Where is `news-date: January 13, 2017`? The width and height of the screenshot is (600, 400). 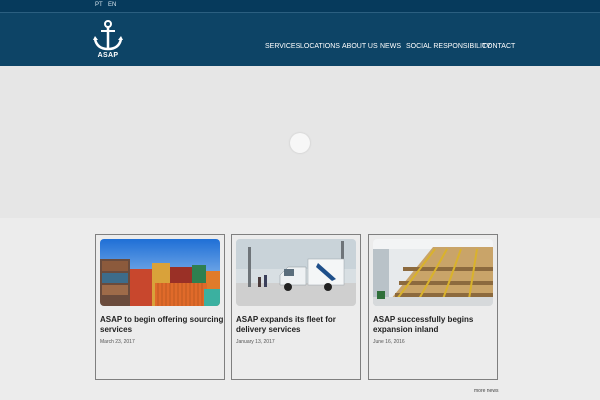 news-date: January 13, 2017 is located at coordinates (255, 342).